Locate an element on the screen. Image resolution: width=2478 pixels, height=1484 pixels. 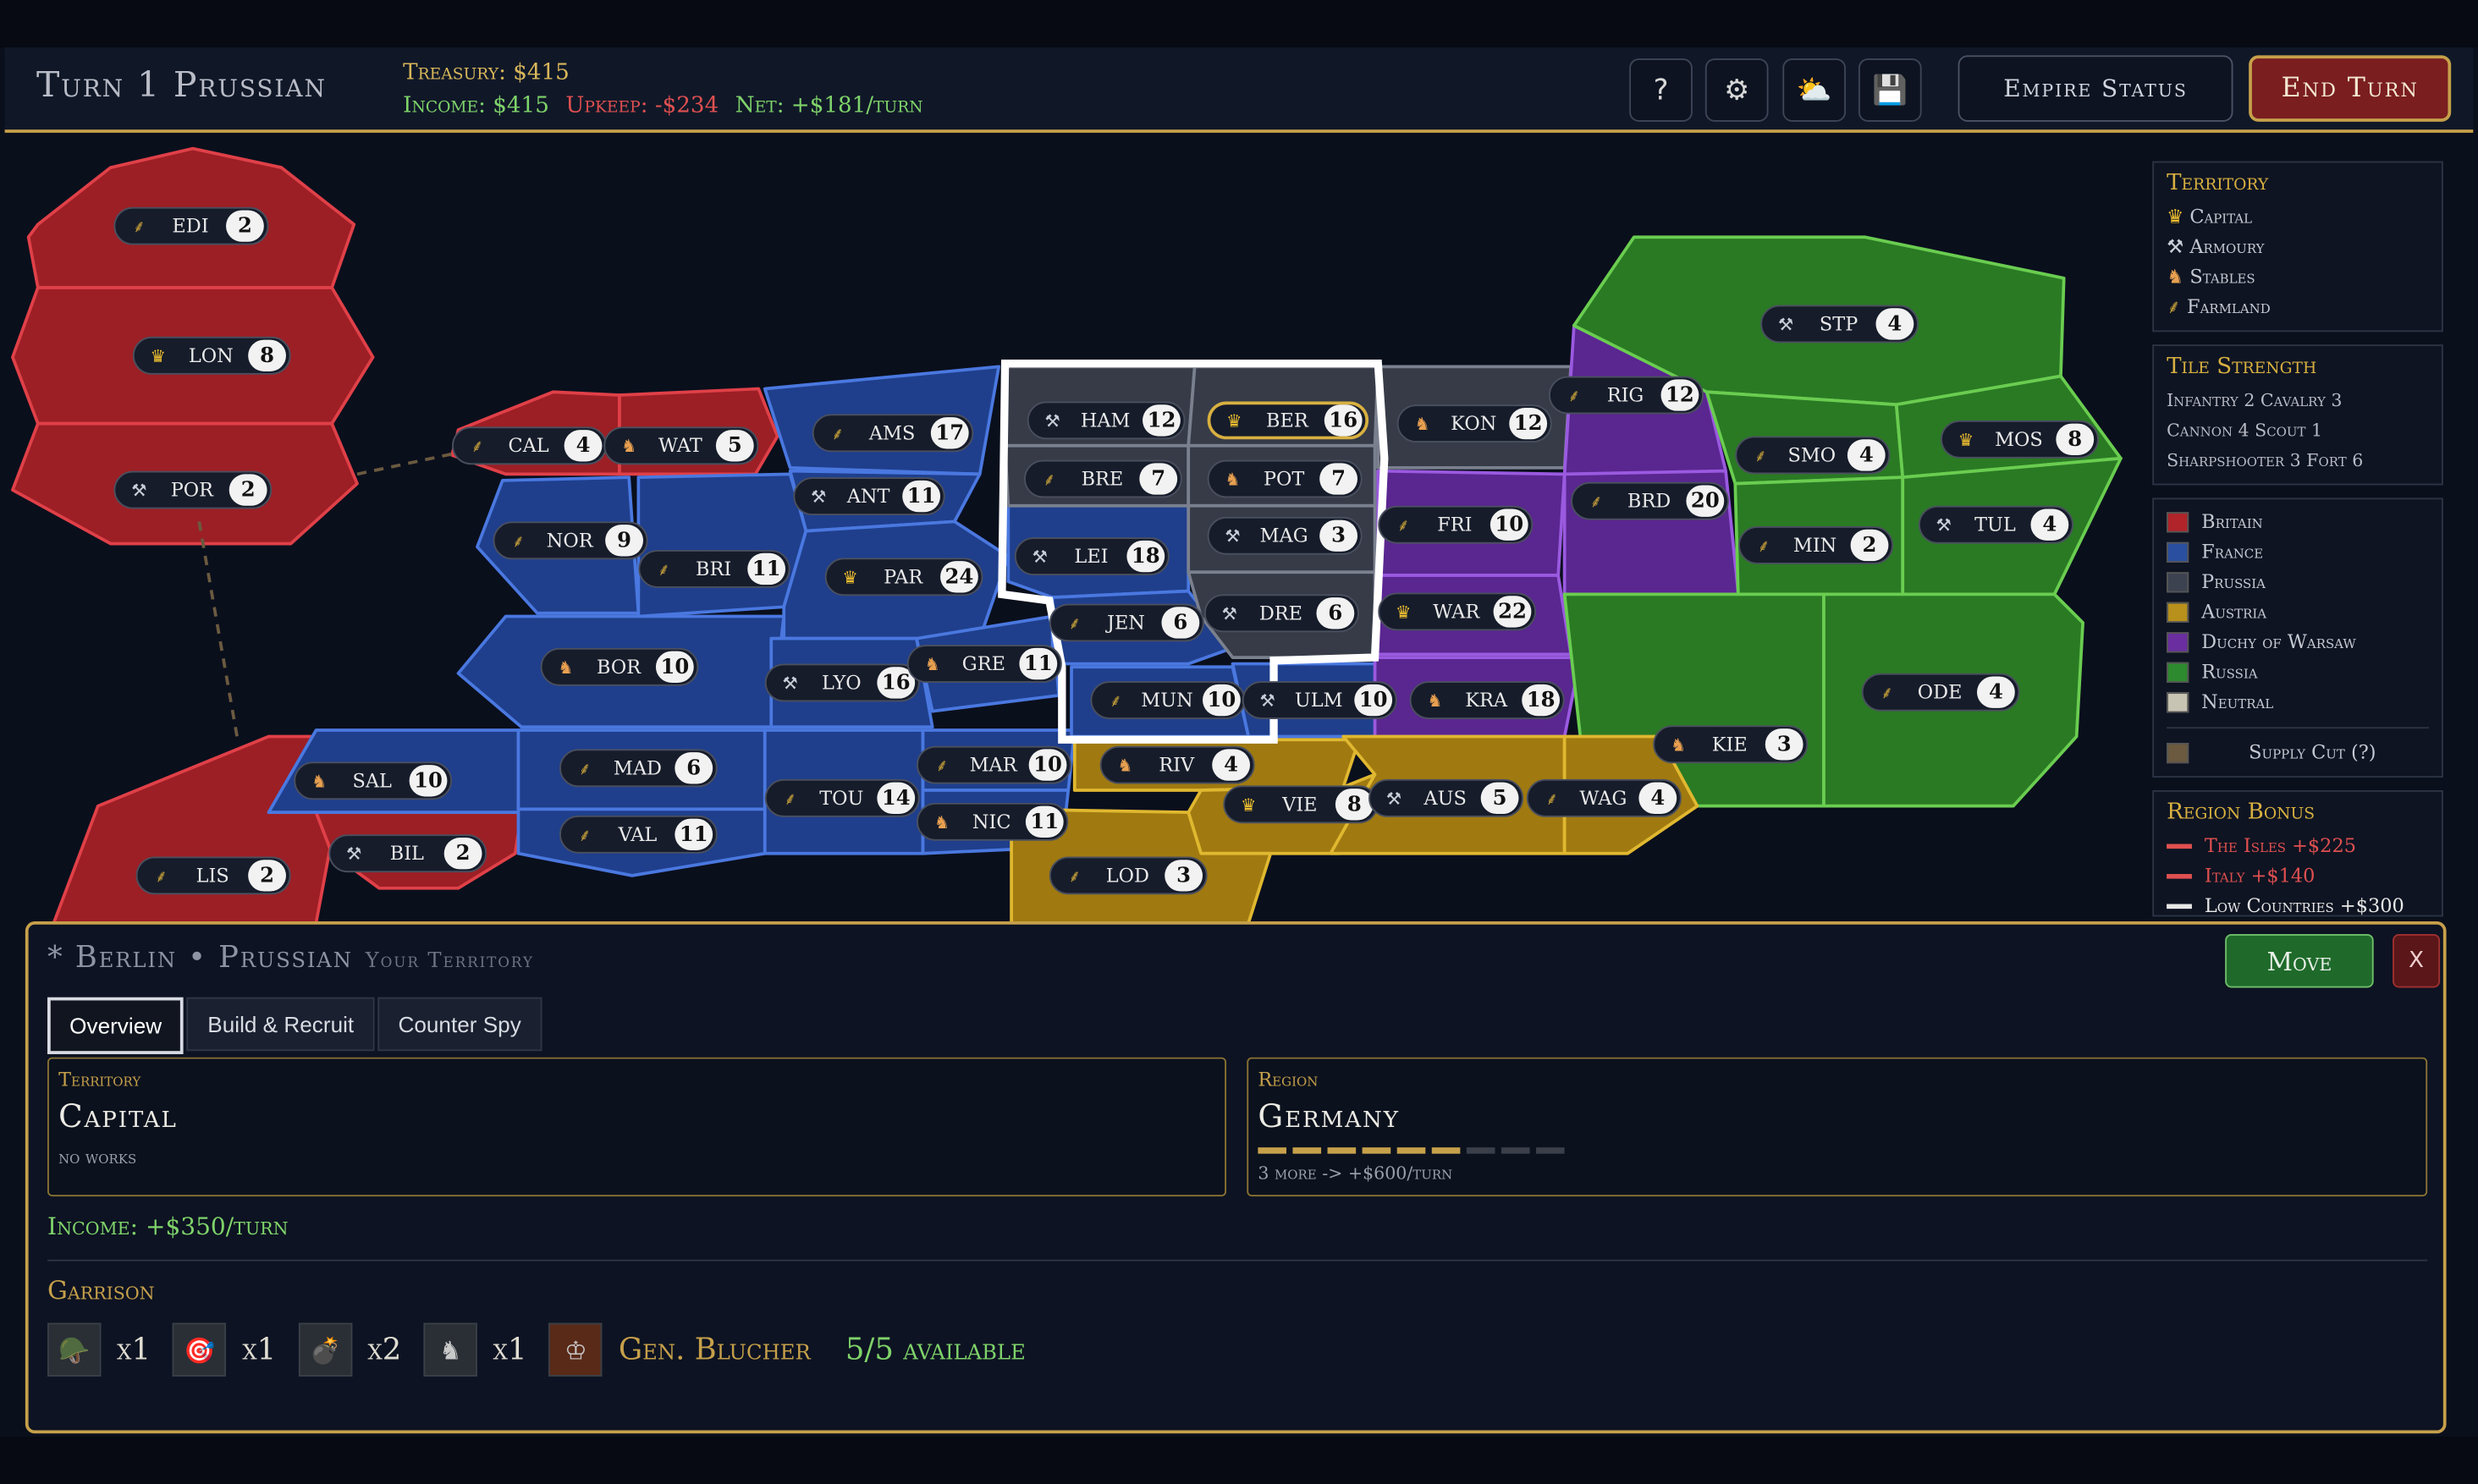
legend-supply-cut: Supply Cut (?) is located at coordinates (2298, 752).